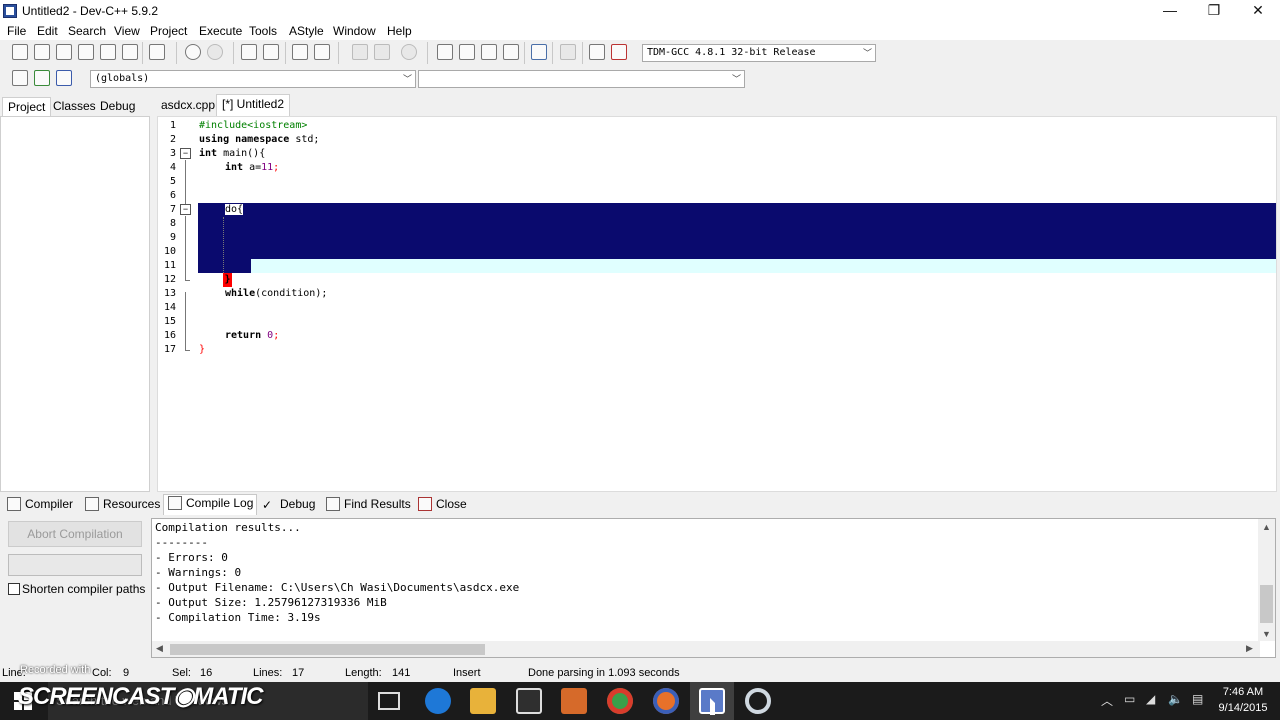 This screenshot has width=1280, height=720. What do you see at coordinates (1266, 634) in the screenshot?
I see `scroll-down-icon: ▼` at bounding box center [1266, 634].